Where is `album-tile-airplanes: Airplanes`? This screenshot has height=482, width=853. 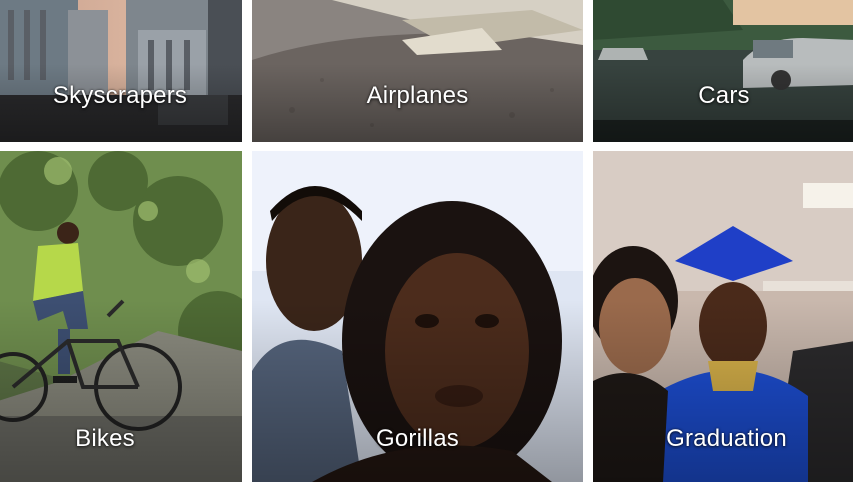 album-tile-airplanes: Airplanes is located at coordinates (417, 71).